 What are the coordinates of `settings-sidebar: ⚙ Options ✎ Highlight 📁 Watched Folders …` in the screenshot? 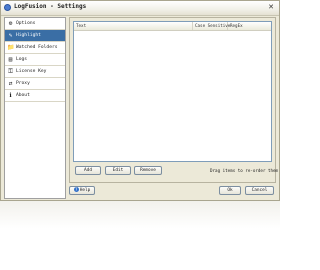 It's located at (35, 108).